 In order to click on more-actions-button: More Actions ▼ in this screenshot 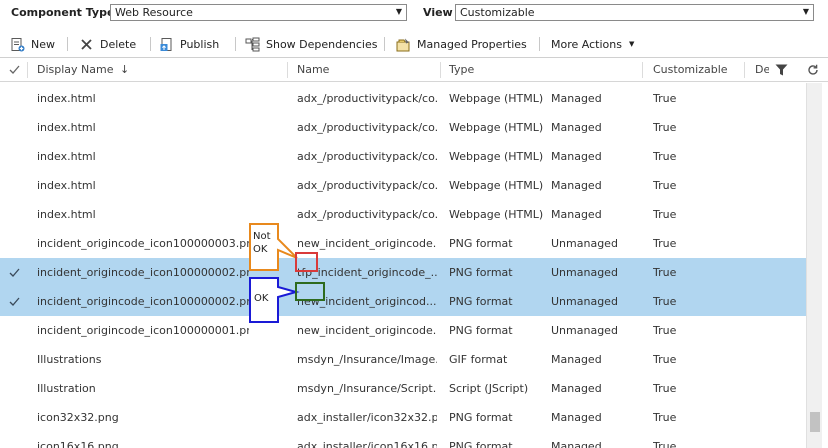, I will do `click(592, 44)`.